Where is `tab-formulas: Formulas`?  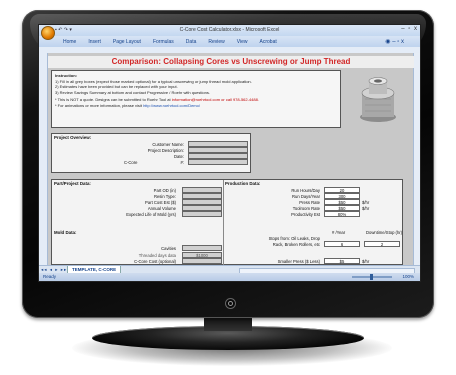
tab-formulas: Formulas is located at coordinates (163, 42).